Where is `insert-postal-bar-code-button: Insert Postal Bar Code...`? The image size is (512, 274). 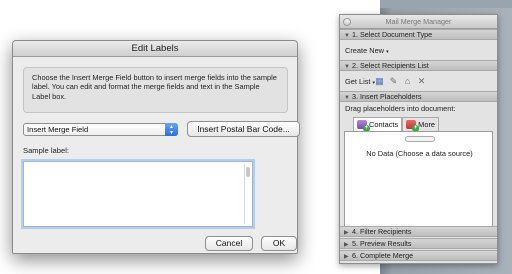
insert-postal-bar-code-button: Insert Postal Bar Code... is located at coordinates (243, 129).